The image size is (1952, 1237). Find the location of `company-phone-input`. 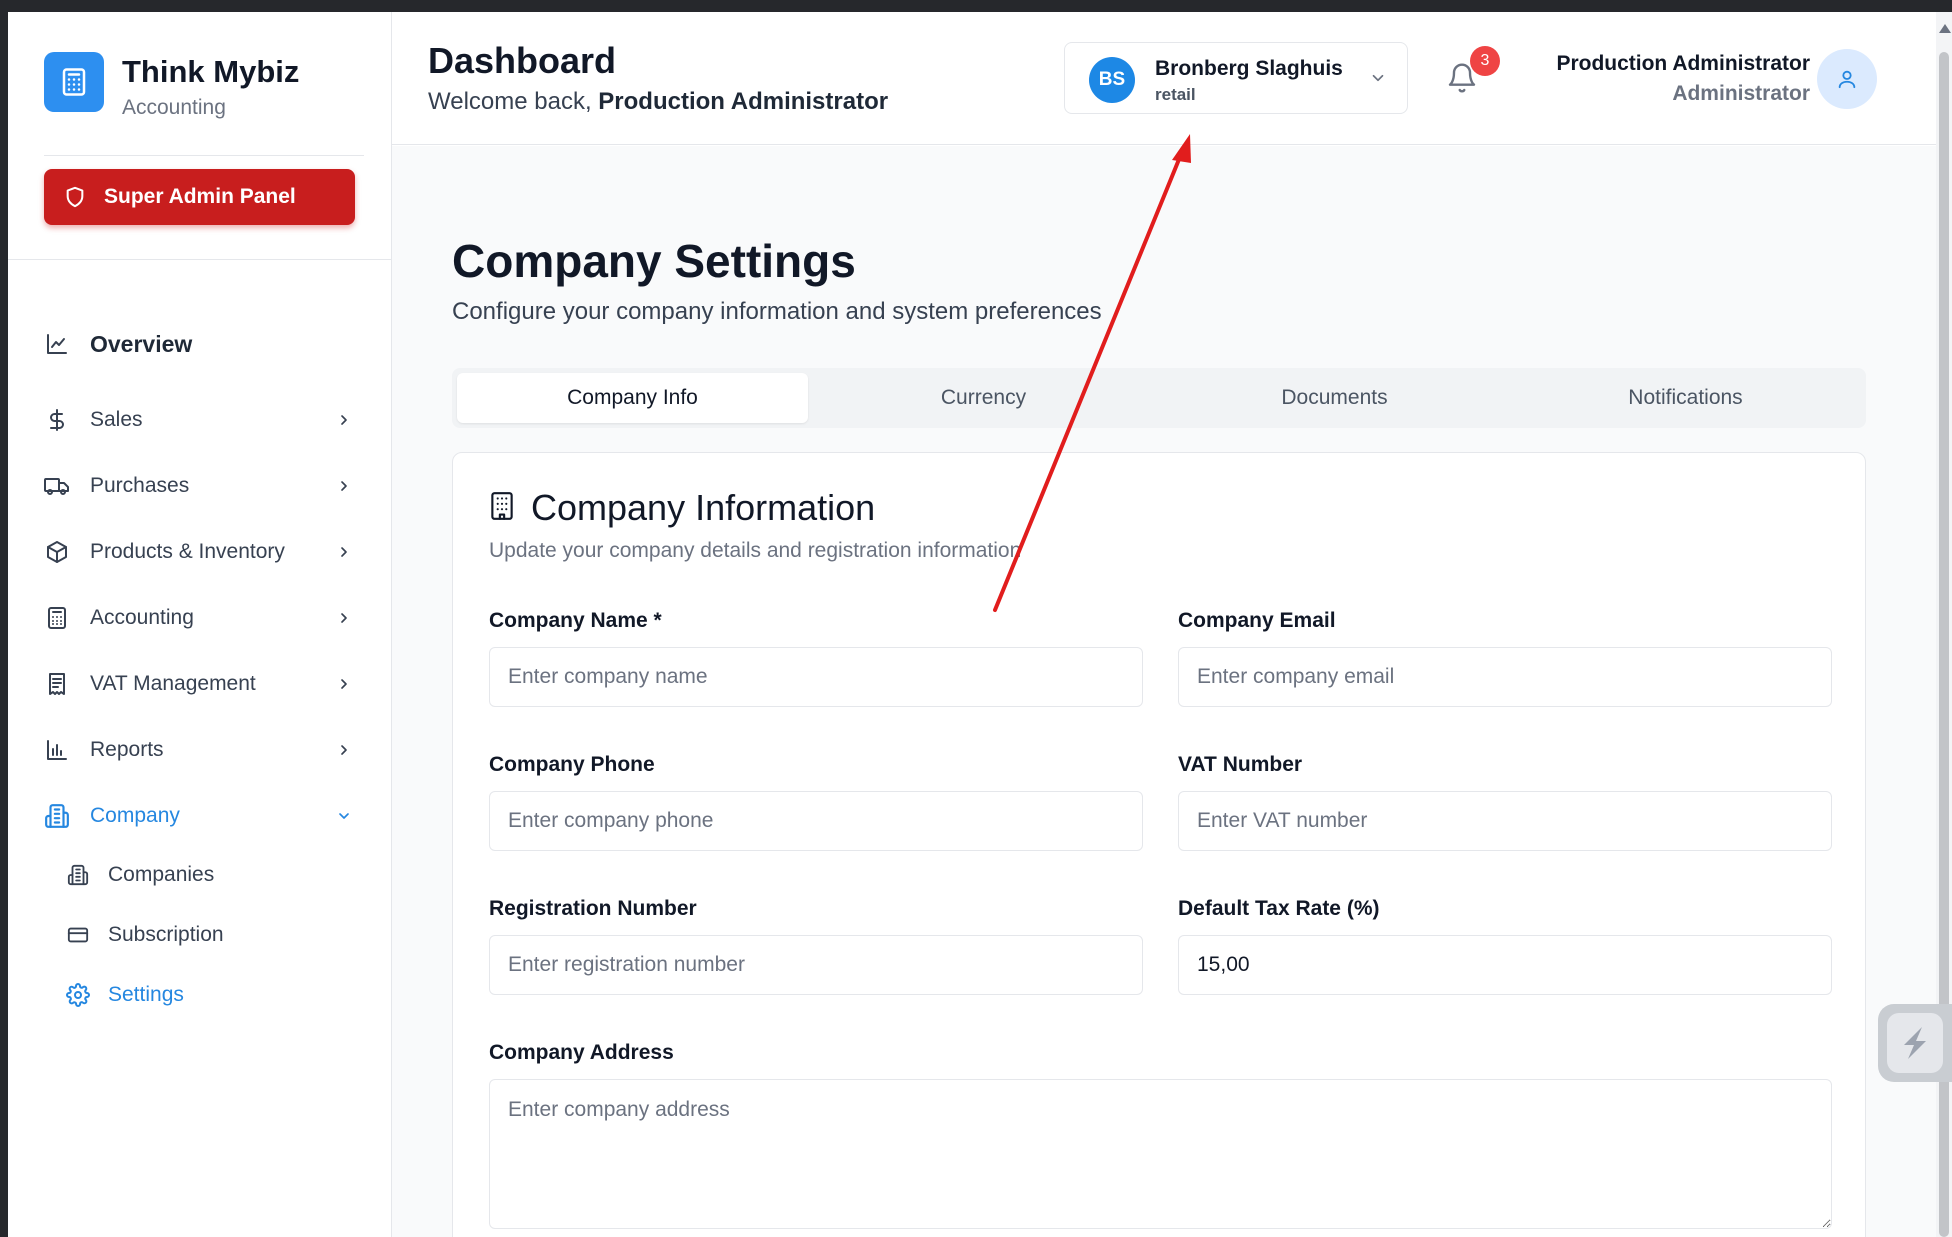

company-phone-input is located at coordinates (816, 821).